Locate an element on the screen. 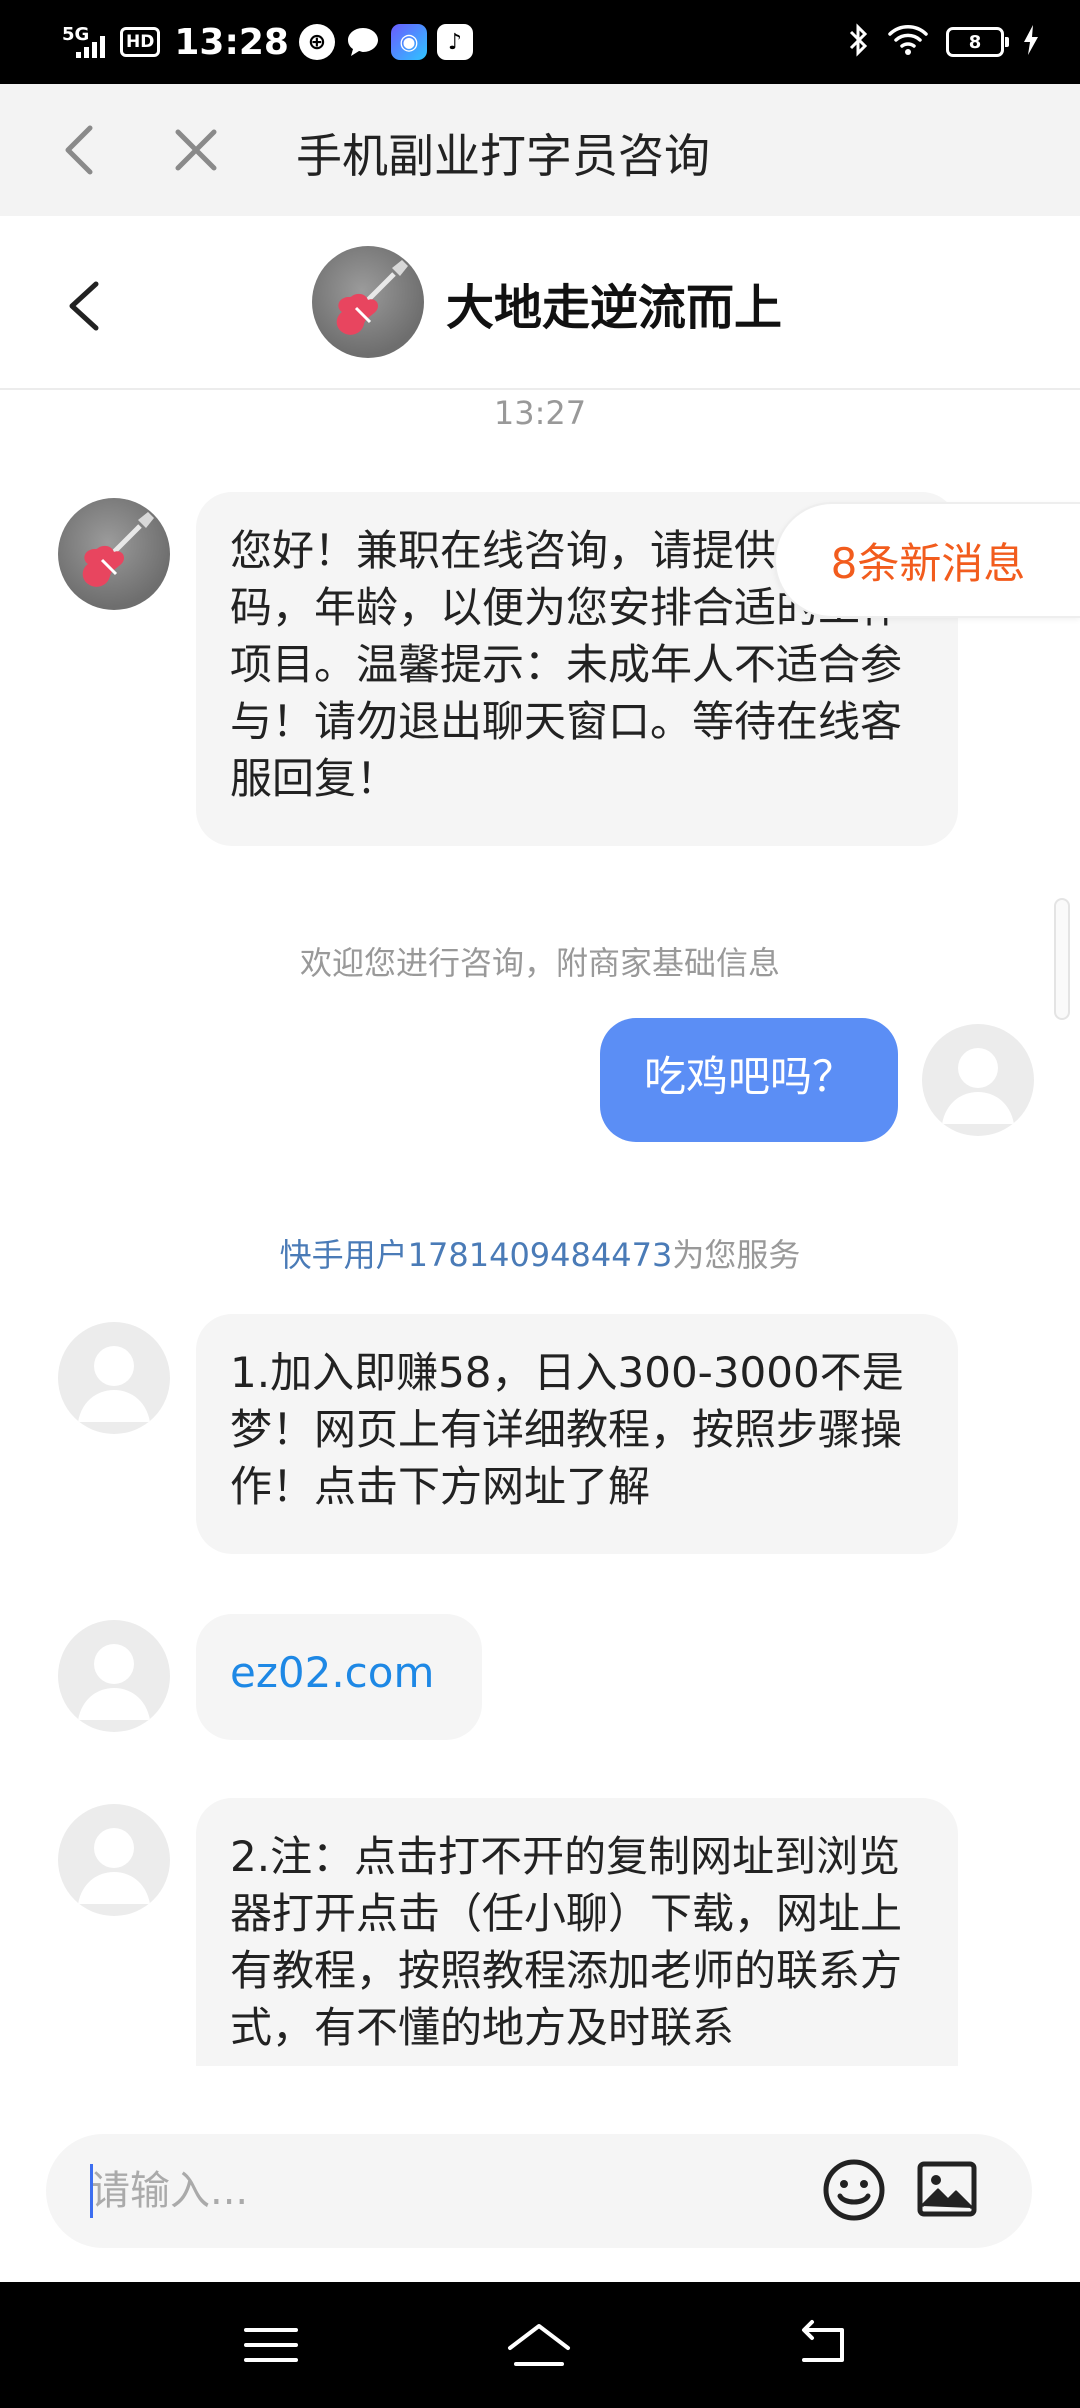  page-title: 手机副业打字员咨询 is located at coordinates (503, 156).